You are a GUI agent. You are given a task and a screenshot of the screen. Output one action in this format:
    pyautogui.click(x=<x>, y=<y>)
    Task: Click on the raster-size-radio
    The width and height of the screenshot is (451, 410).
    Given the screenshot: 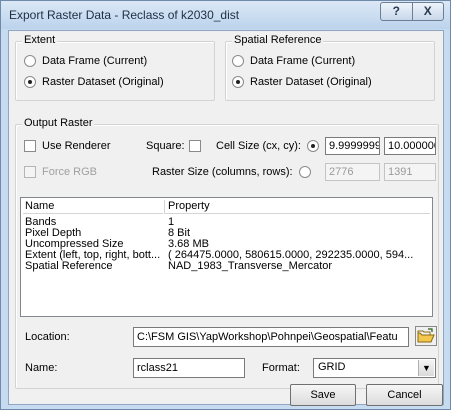 What is the action you would take?
    pyautogui.click(x=304, y=172)
    